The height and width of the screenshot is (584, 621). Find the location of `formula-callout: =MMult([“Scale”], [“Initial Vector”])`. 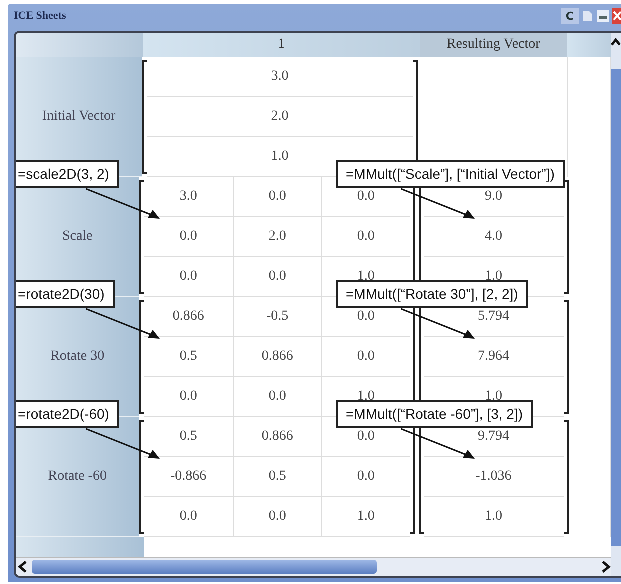

formula-callout: =MMult([“Scale”], [“Initial Vector”]) is located at coordinates (450, 174).